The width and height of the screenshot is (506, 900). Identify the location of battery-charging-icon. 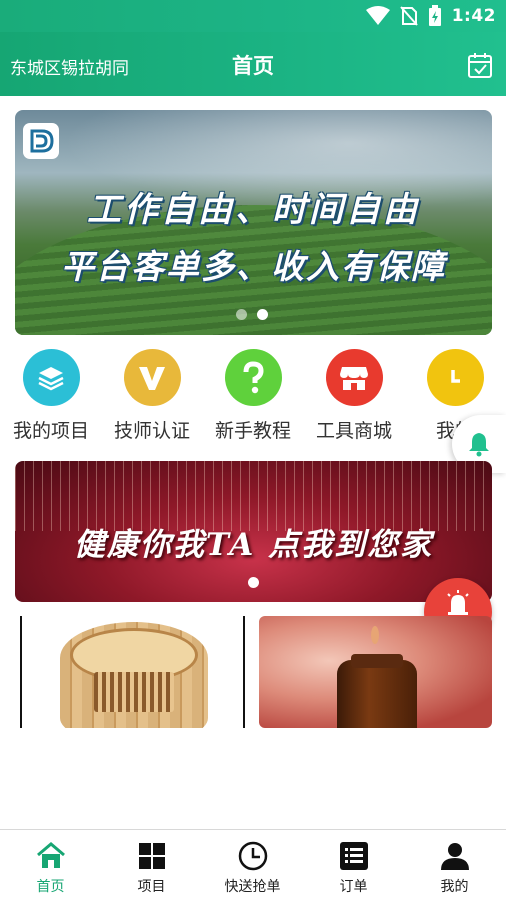
(434, 15).